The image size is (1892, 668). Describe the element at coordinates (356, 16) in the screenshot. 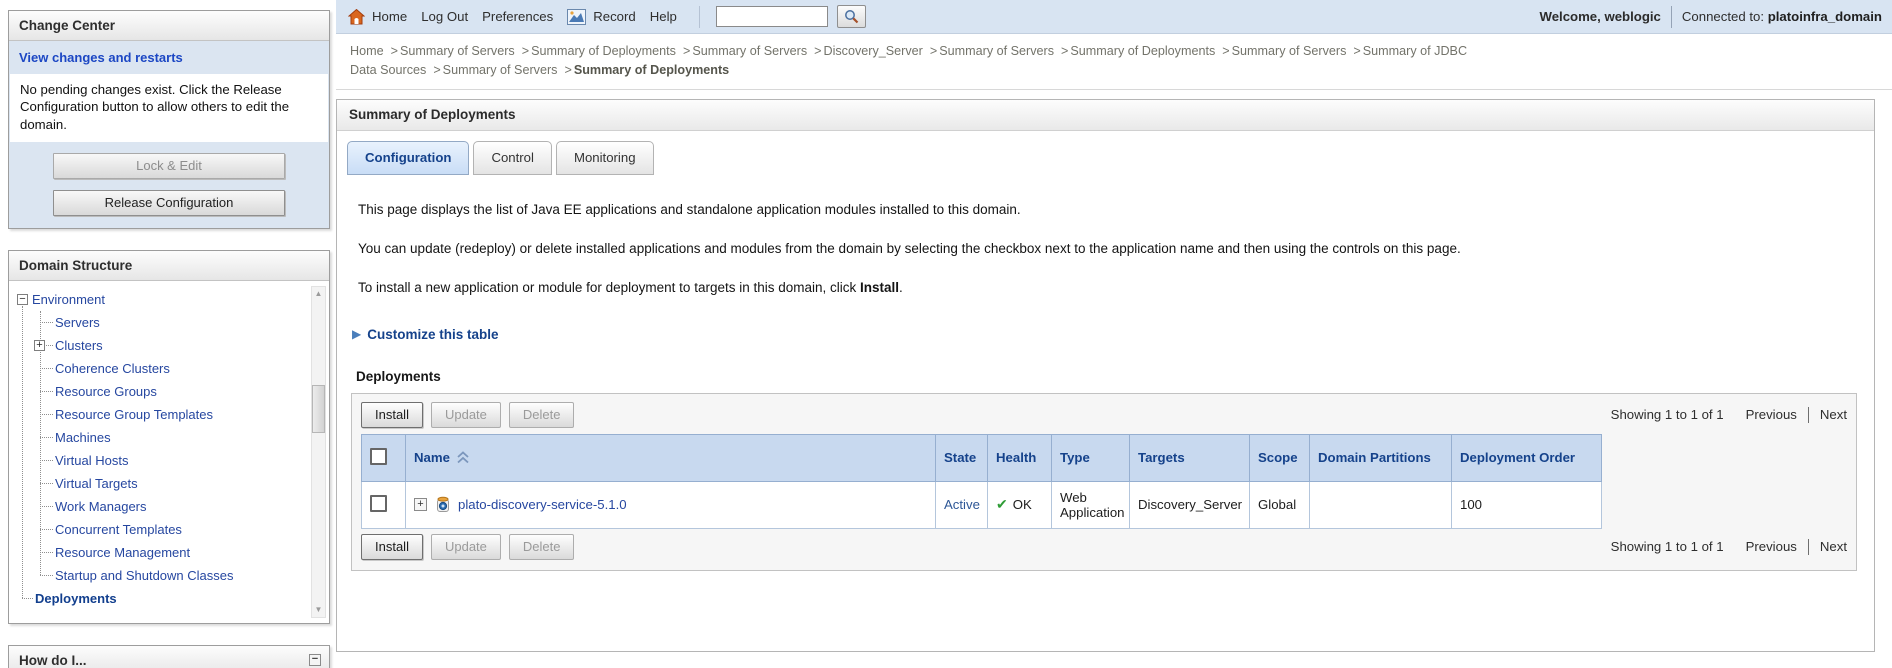

I see `home-icon` at that location.